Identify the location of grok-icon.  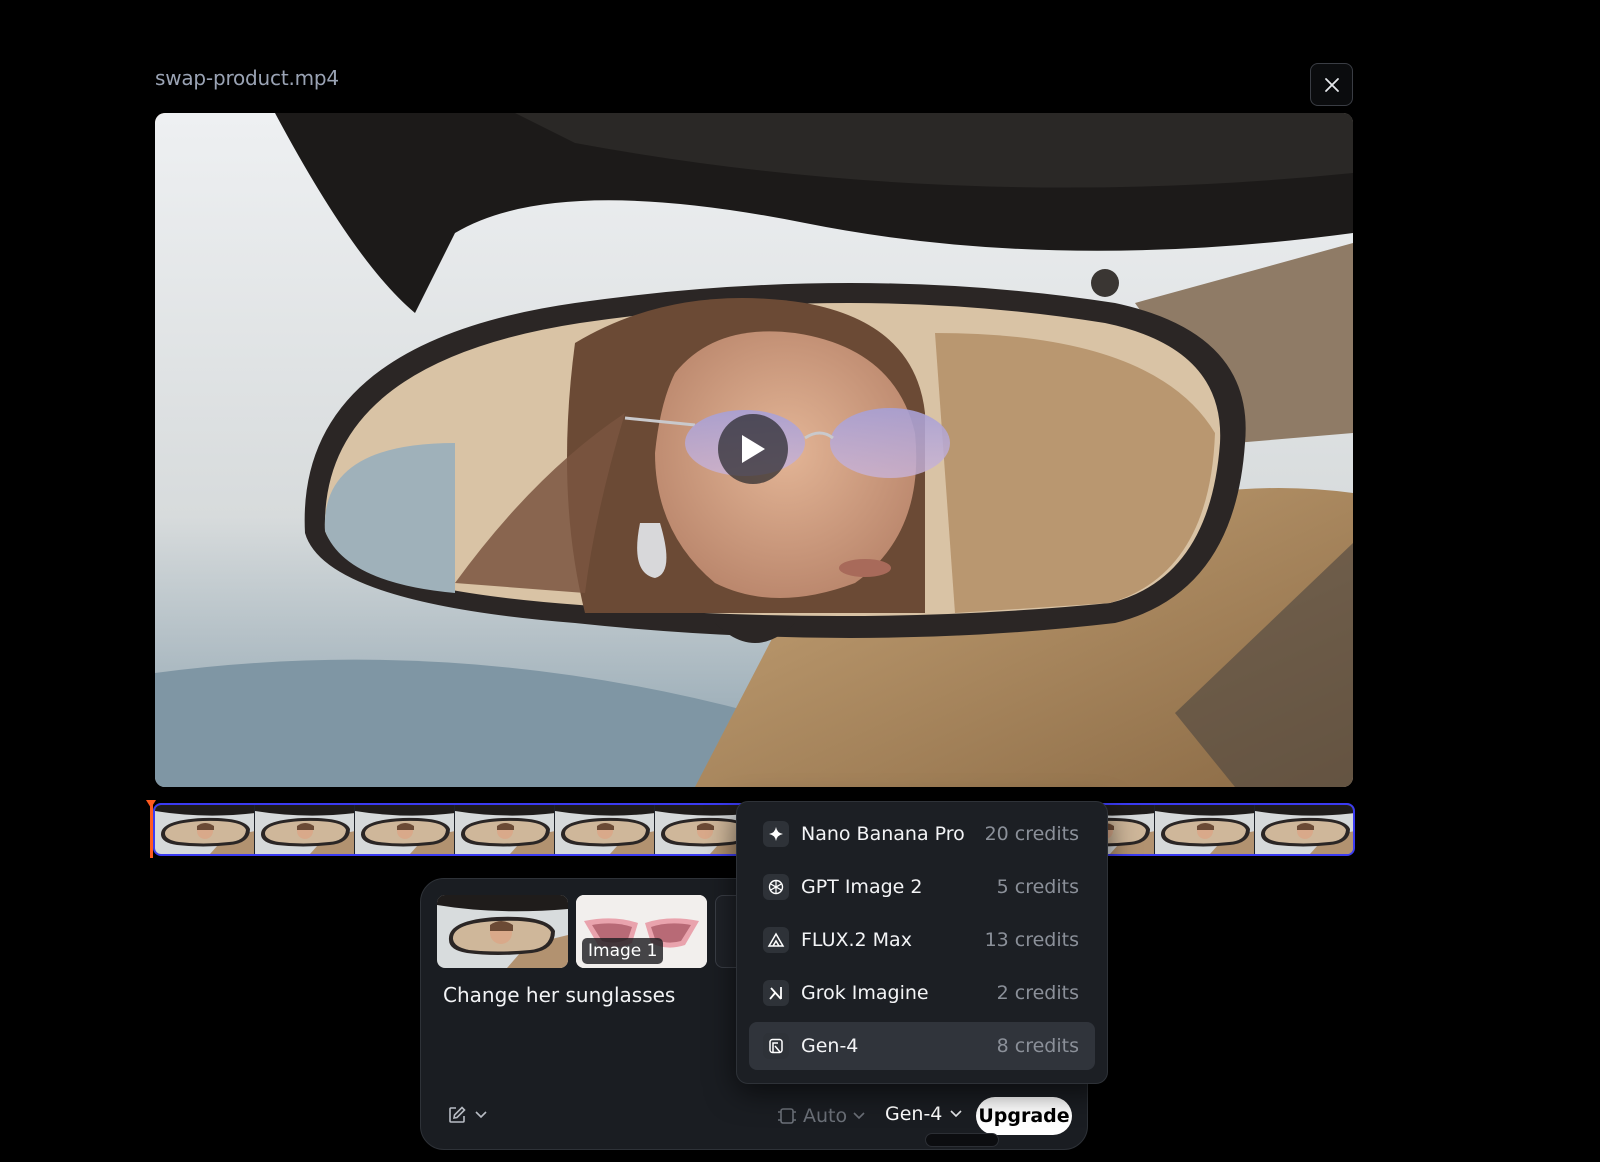
(776, 993).